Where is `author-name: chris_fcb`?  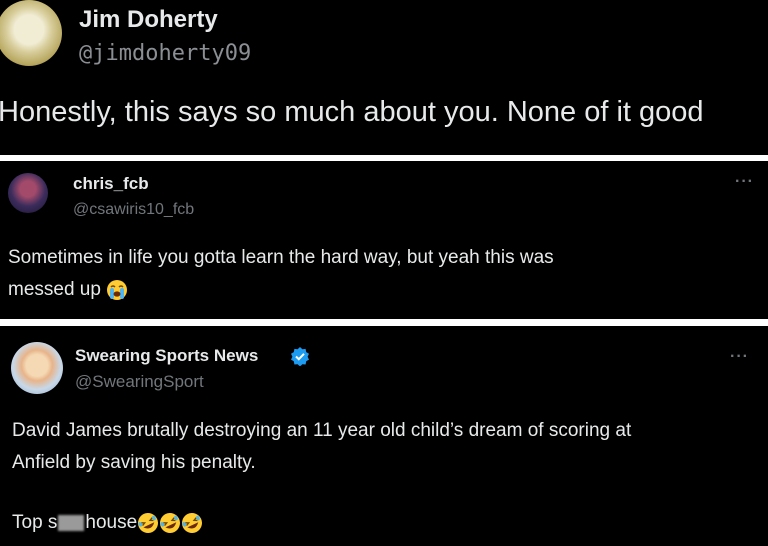 author-name: chris_fcb is located at coordinates (111, 184).